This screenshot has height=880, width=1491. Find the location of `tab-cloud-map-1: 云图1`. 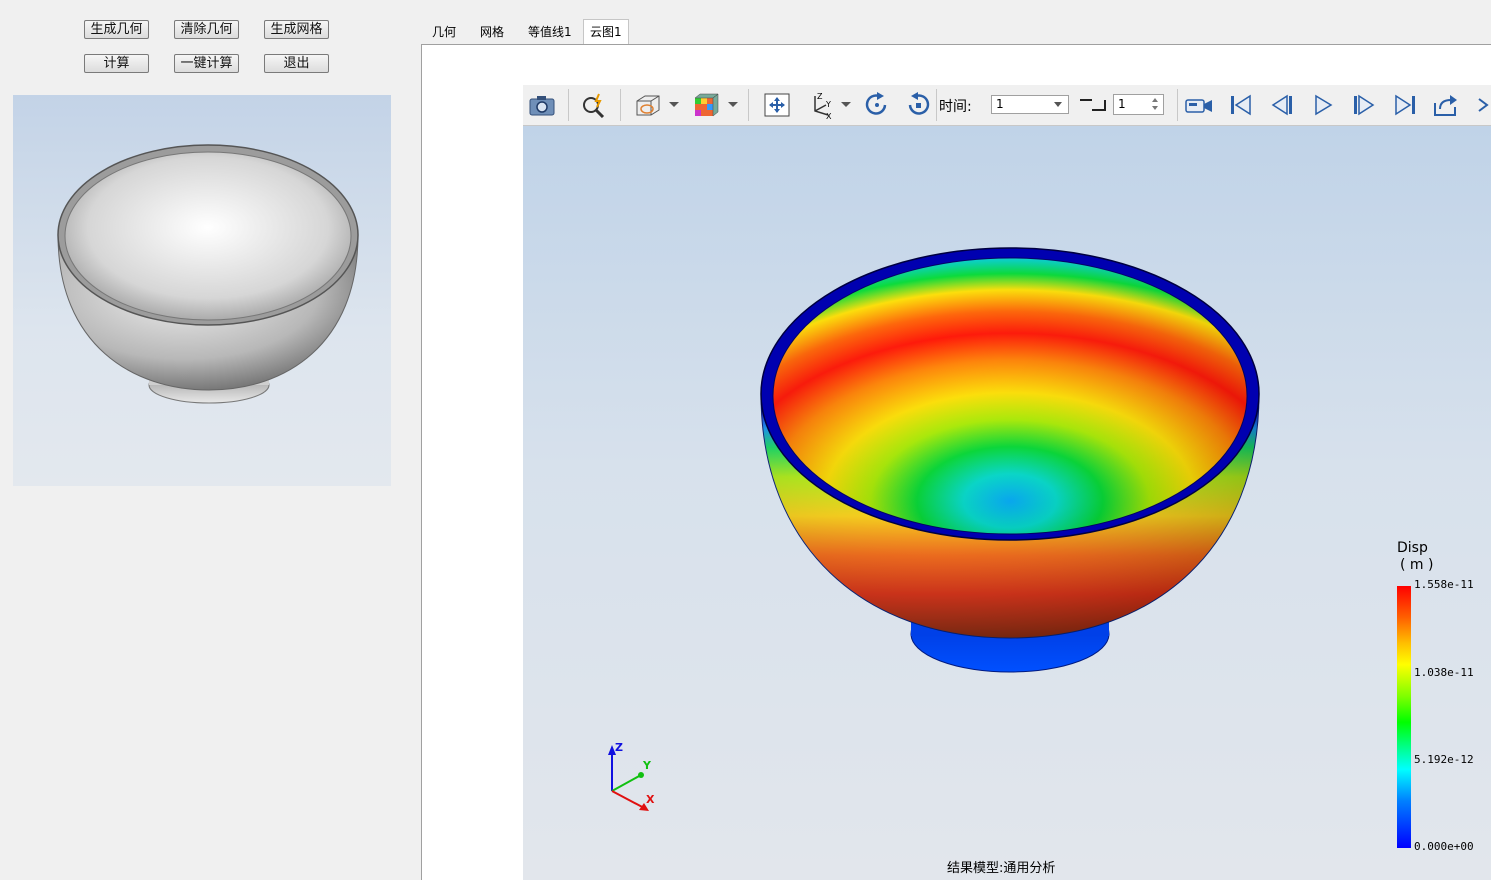

tab-cloud-map-1: 云图1 is located at coordinates (606, 32).